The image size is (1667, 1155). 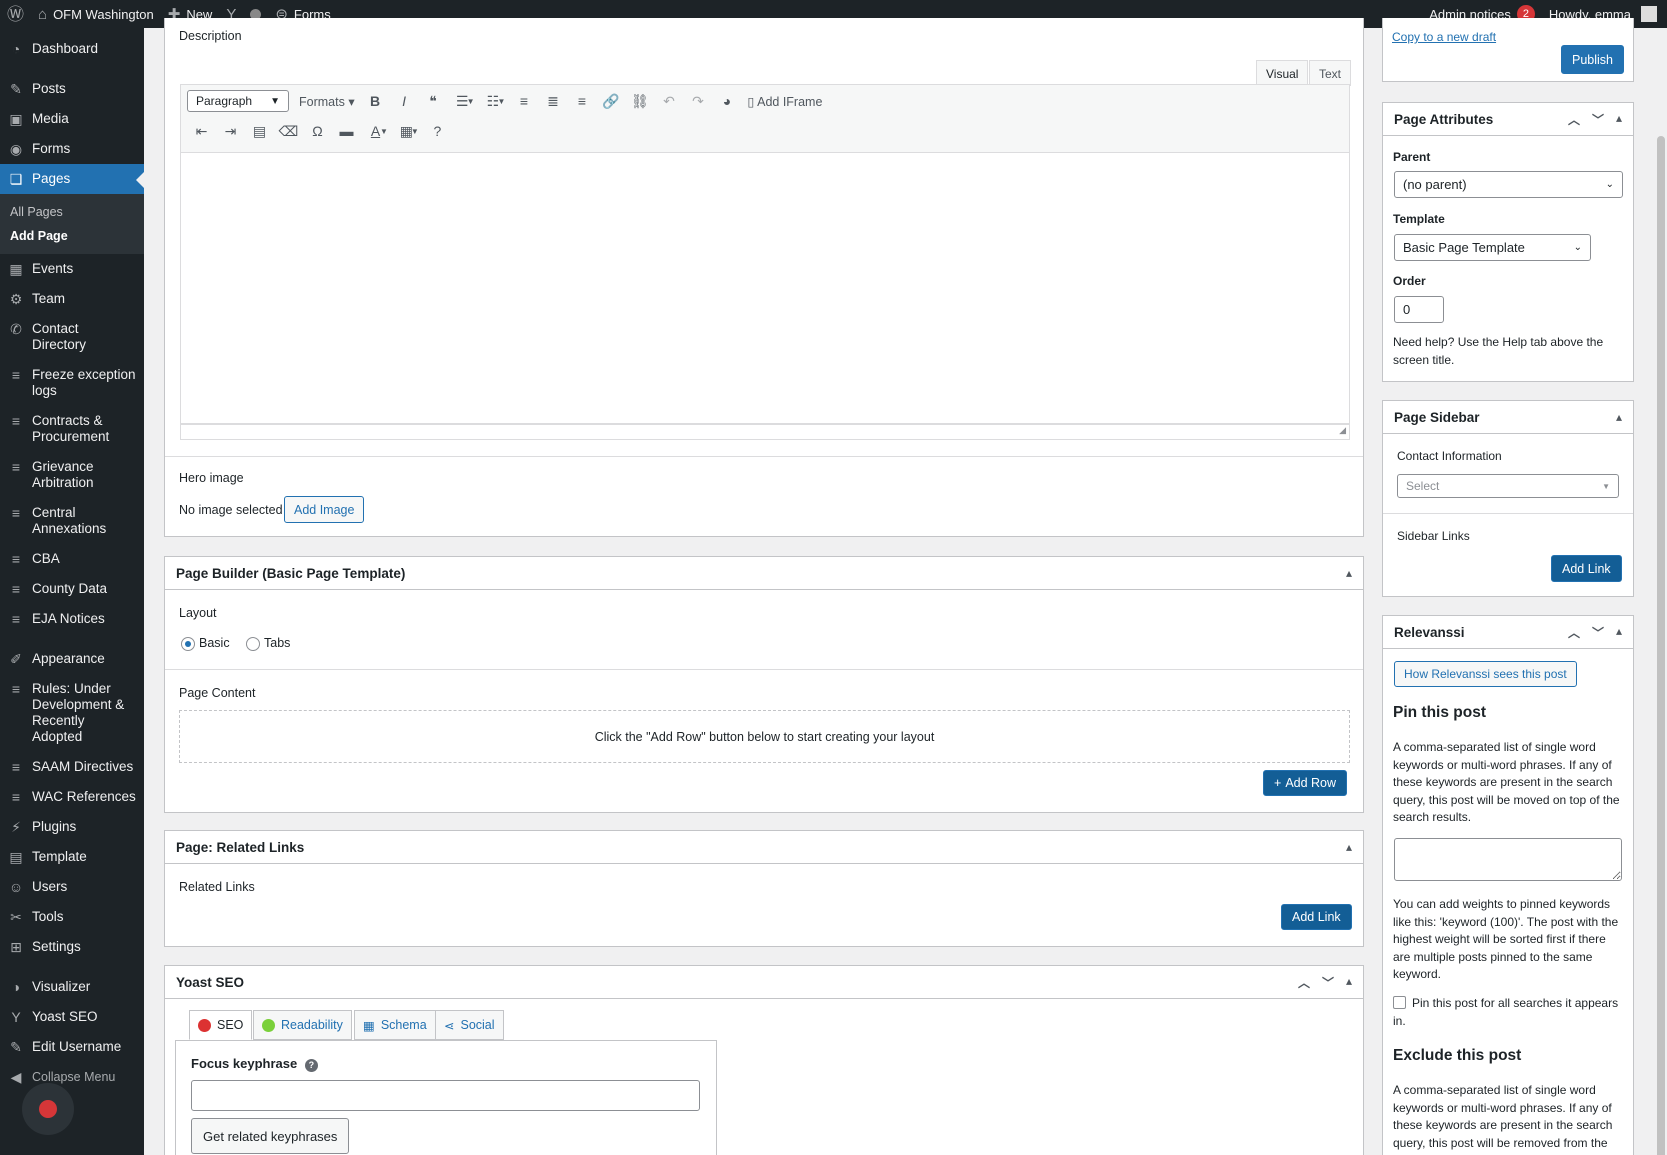 What do you see at coordinates (221, 1025) in the screenshot?
I see `yoast-tab-seo: SEO` at bounding box center [221, 1025].